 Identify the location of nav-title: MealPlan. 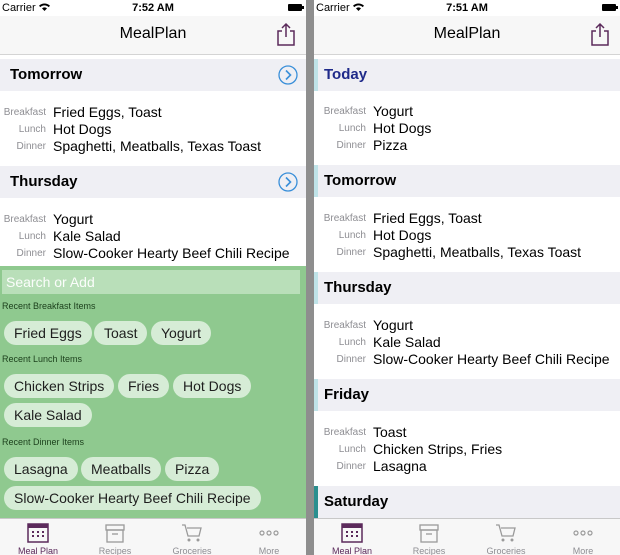
(153, 33).